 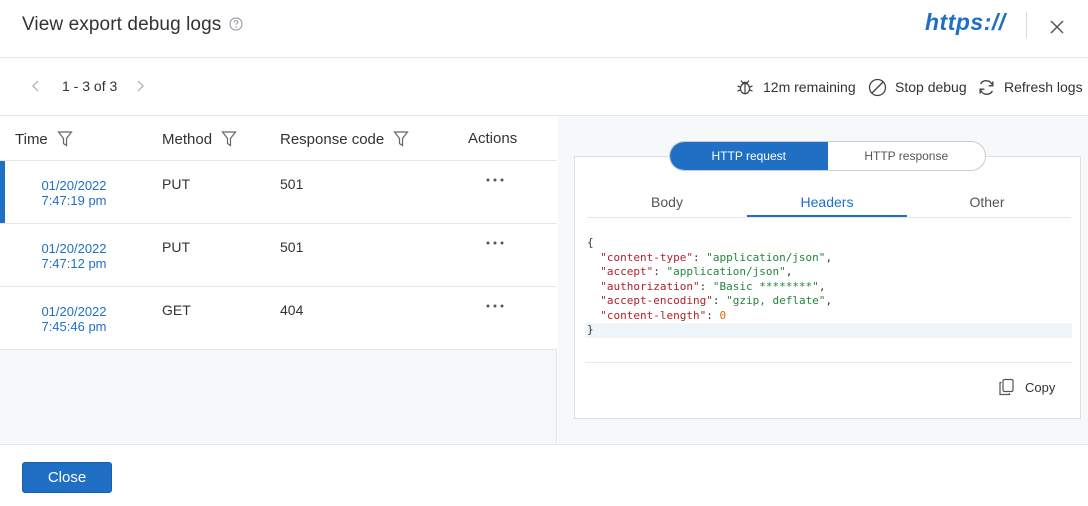 What do you see at coordinates (493, 138) in the screenshot?
I see `column-actions: Actions` at bounding box center [493, 138].